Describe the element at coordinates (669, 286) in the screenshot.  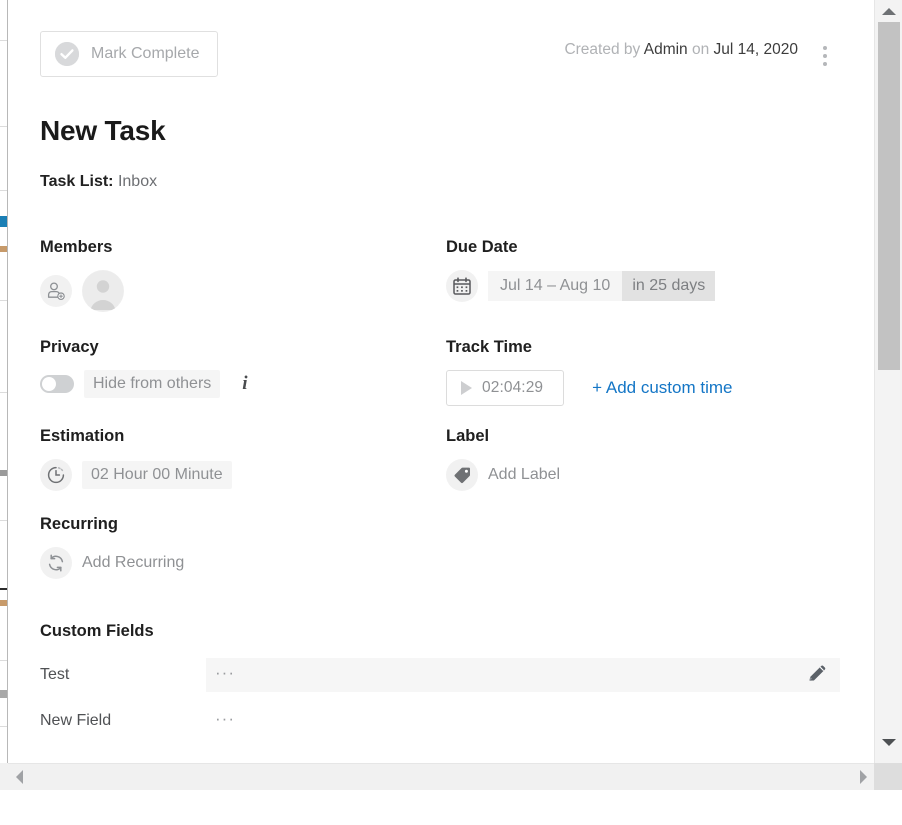
I see `due-date-relative: in 25 days` at that location.